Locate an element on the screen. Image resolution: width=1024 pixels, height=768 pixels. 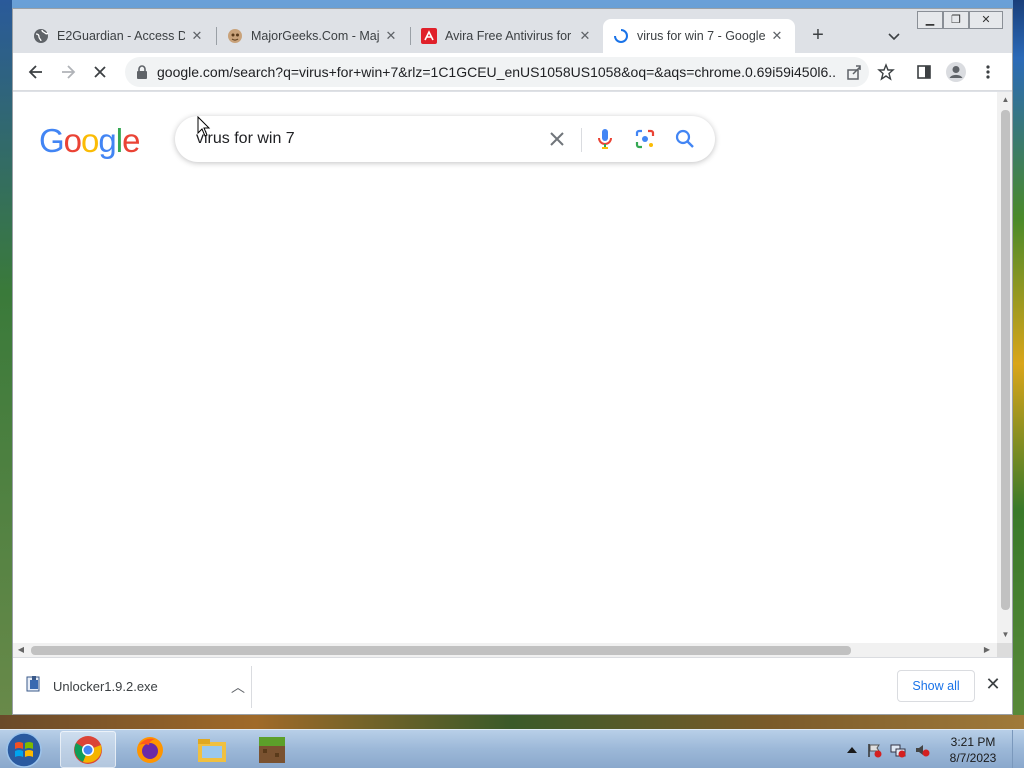
tab-title: Avira Free Antivirus for V is located at coordinates (509, 36).